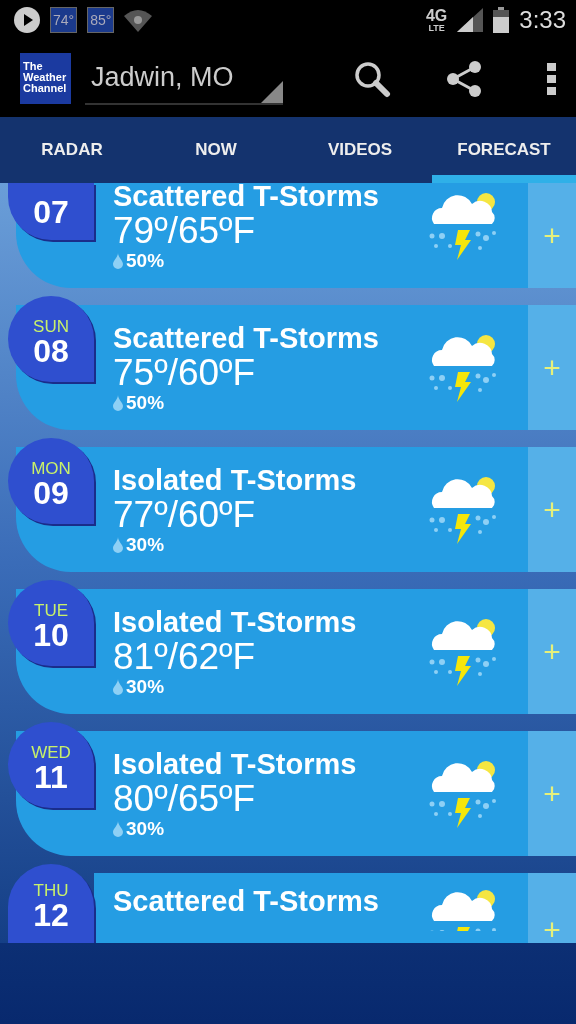  I want to click on temperature-notification: 85°, so click(101, 20).